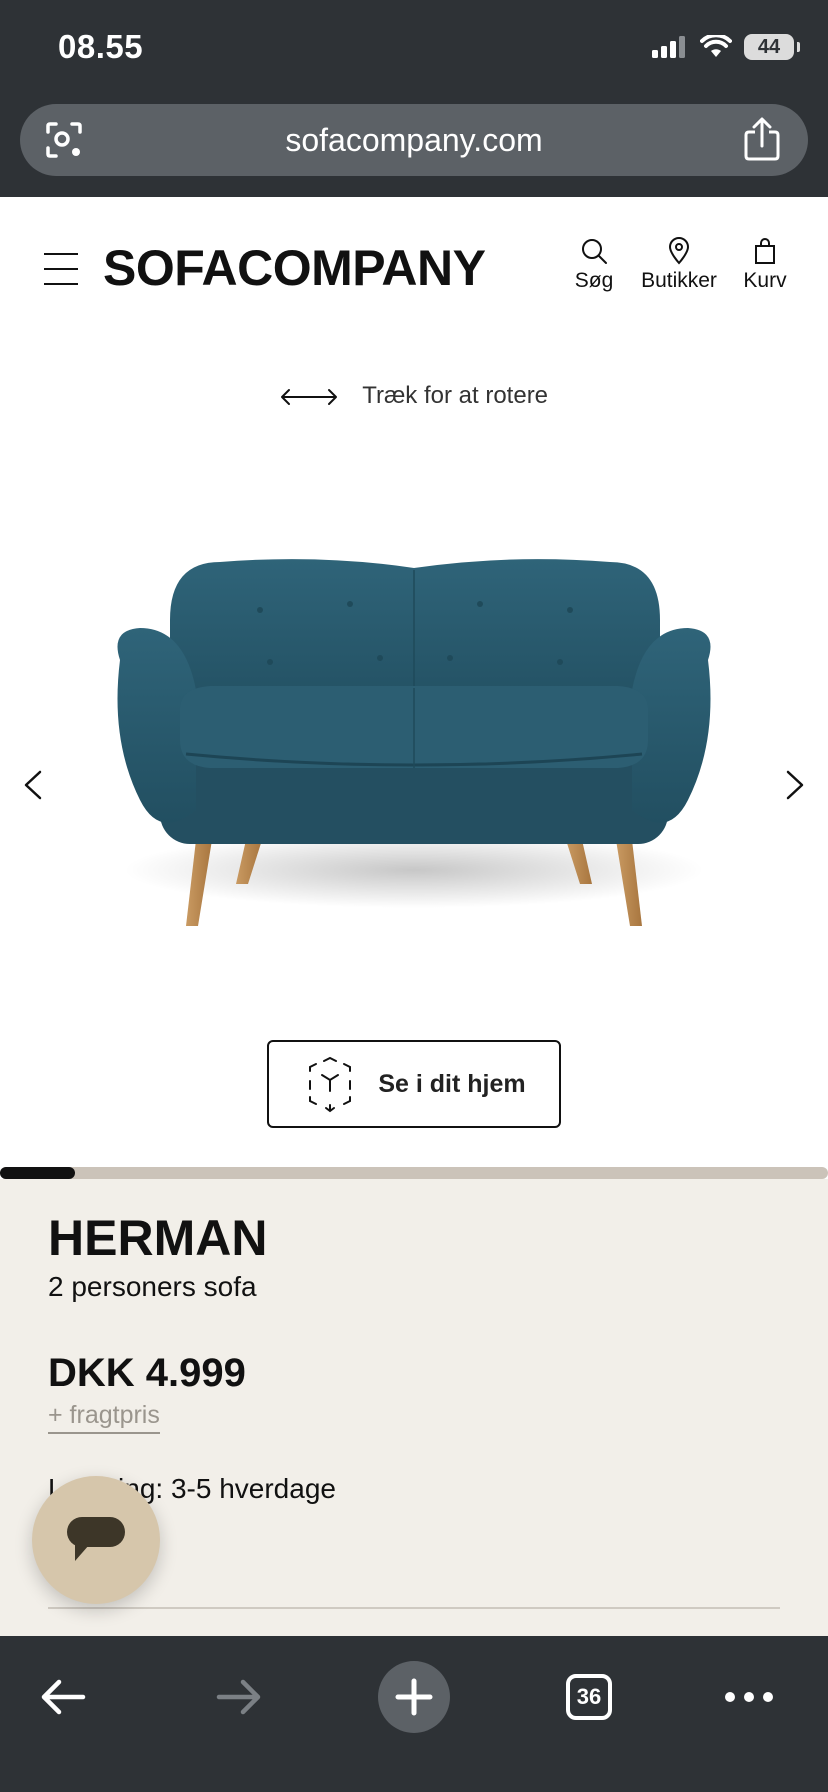 The width and height of the screenshot is (828, 1792). I want to click on browser-top-bar: 08.55 44 sofacompany.com, so click(414, 98).